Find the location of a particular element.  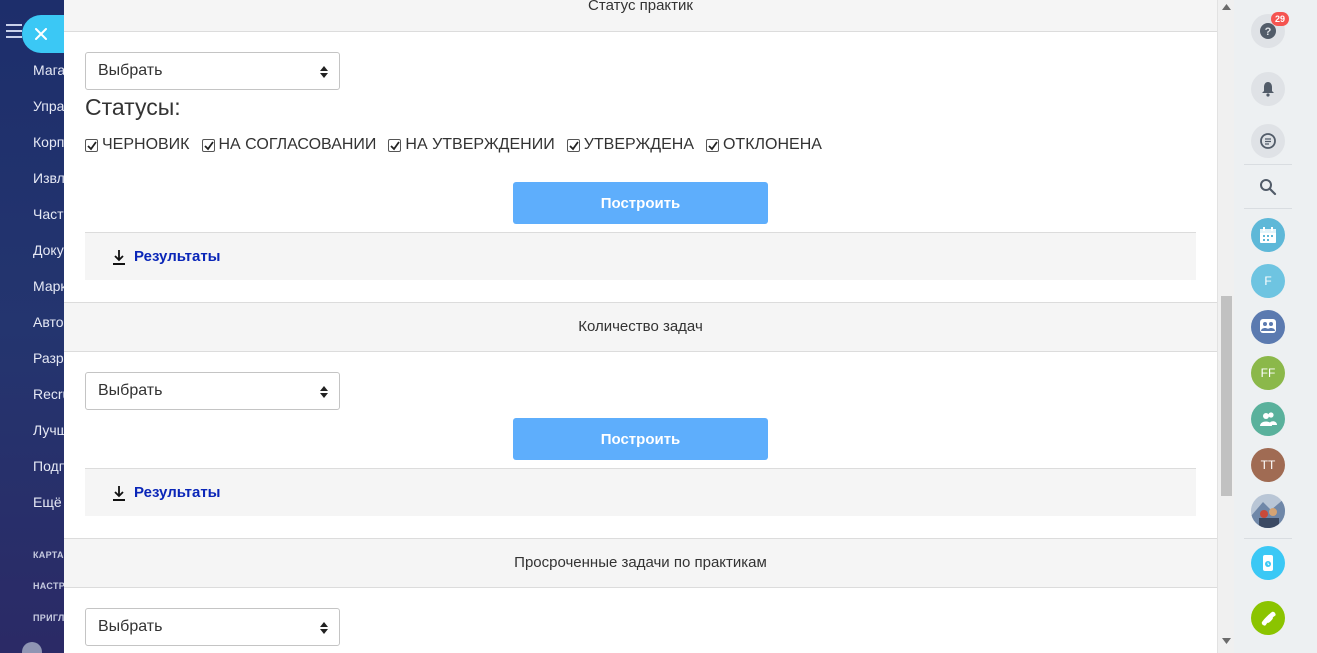

group-icon is located at coordinates (1268, 326).